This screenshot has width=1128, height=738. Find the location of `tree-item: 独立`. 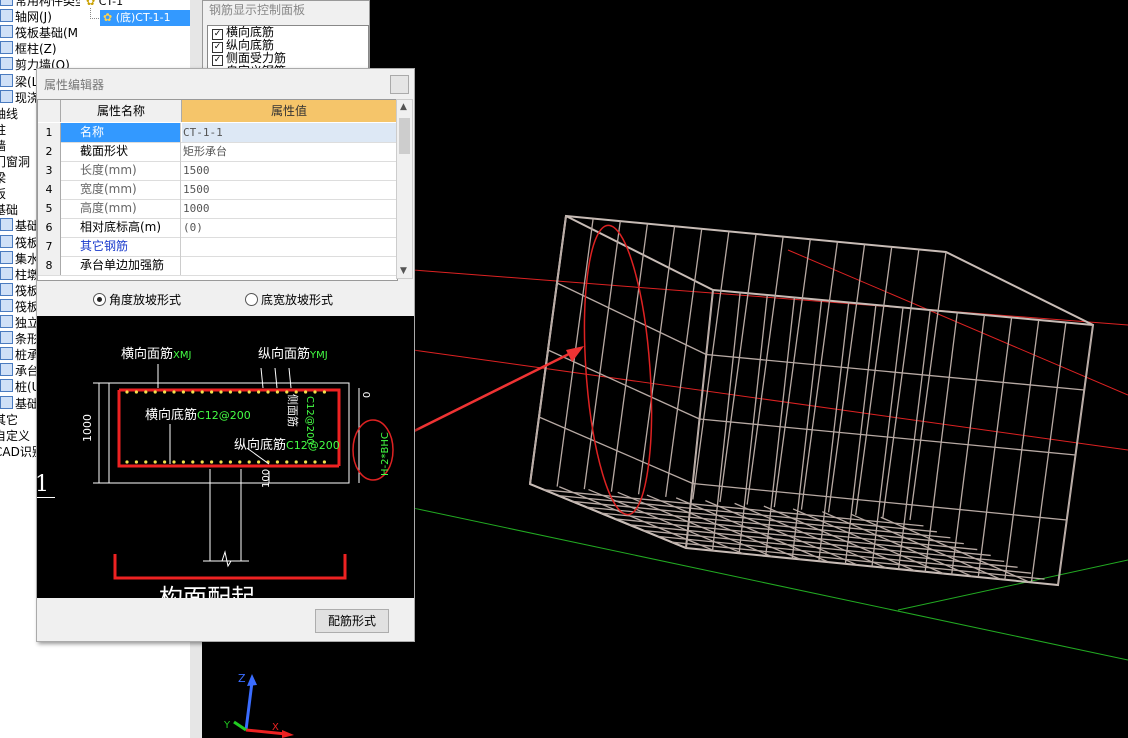

tree-item: 独立 is located at coordinates (19, 323).